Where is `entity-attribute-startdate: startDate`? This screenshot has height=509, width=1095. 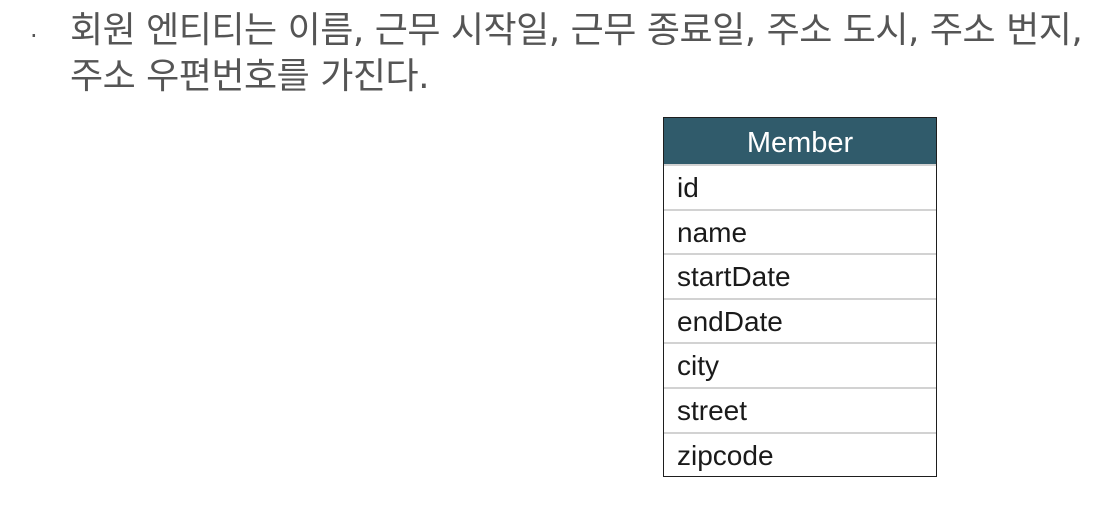 entity-attribute-startdate: startDate is located at coordinates (800, 275).